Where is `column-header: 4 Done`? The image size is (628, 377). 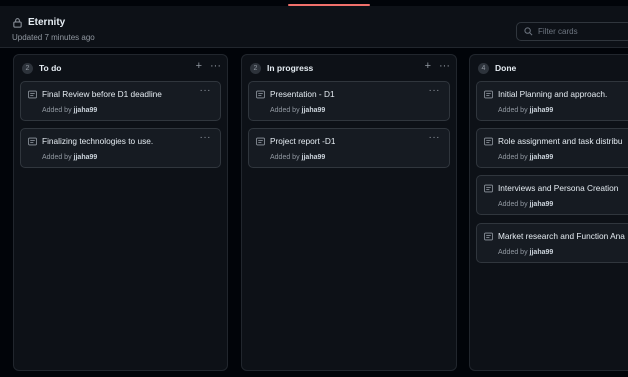
column-header: 4 Done is located at coordinates (549, 68).